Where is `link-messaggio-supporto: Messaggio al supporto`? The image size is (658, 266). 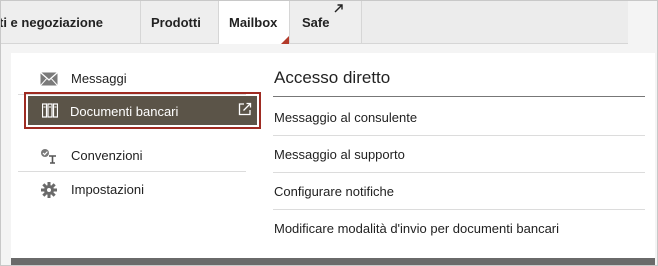 link-messaggio-supporto: Messaggio al supporto is located at coordinates (459, 154).